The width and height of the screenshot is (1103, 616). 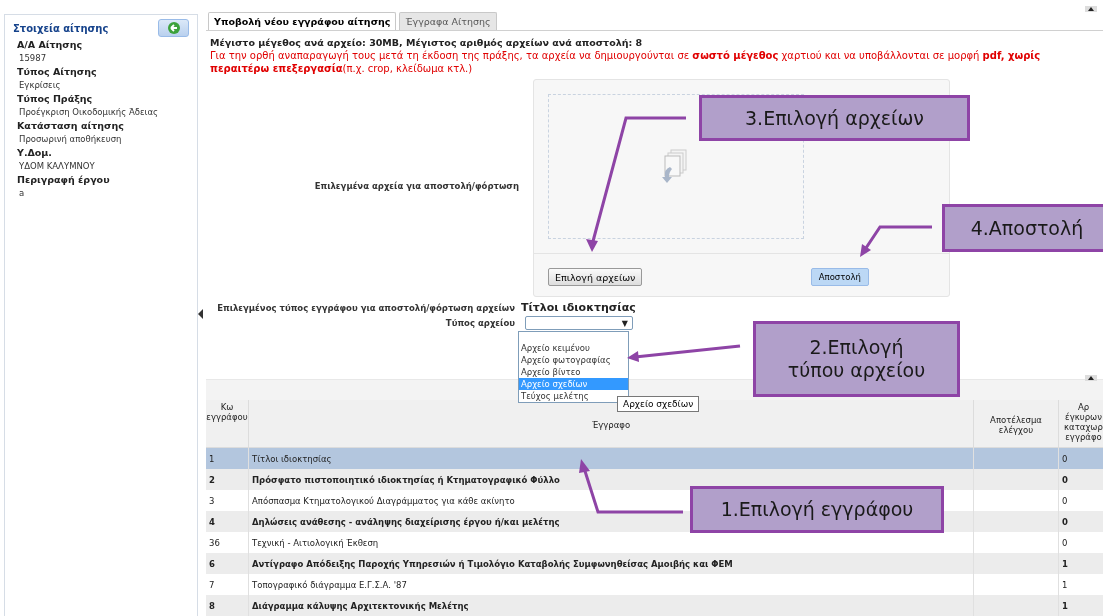 What do you see at coordinates (227, 563) in the screenshot?
I see `table-cell: 6` at bounding box center [227, 563].